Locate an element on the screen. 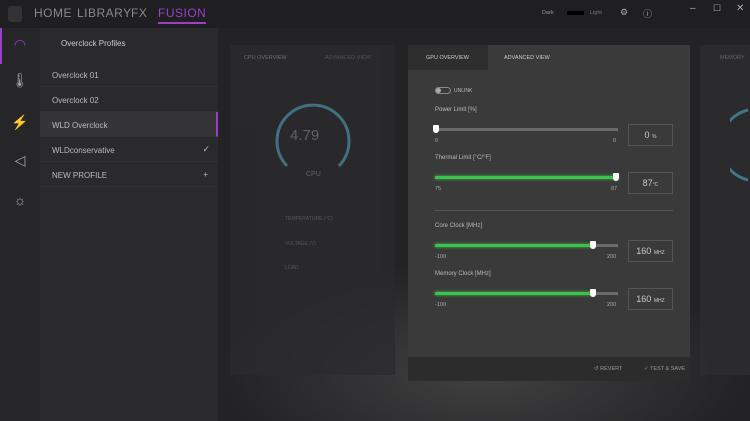  memory-clock-fill is located at coordinates (514, 293).